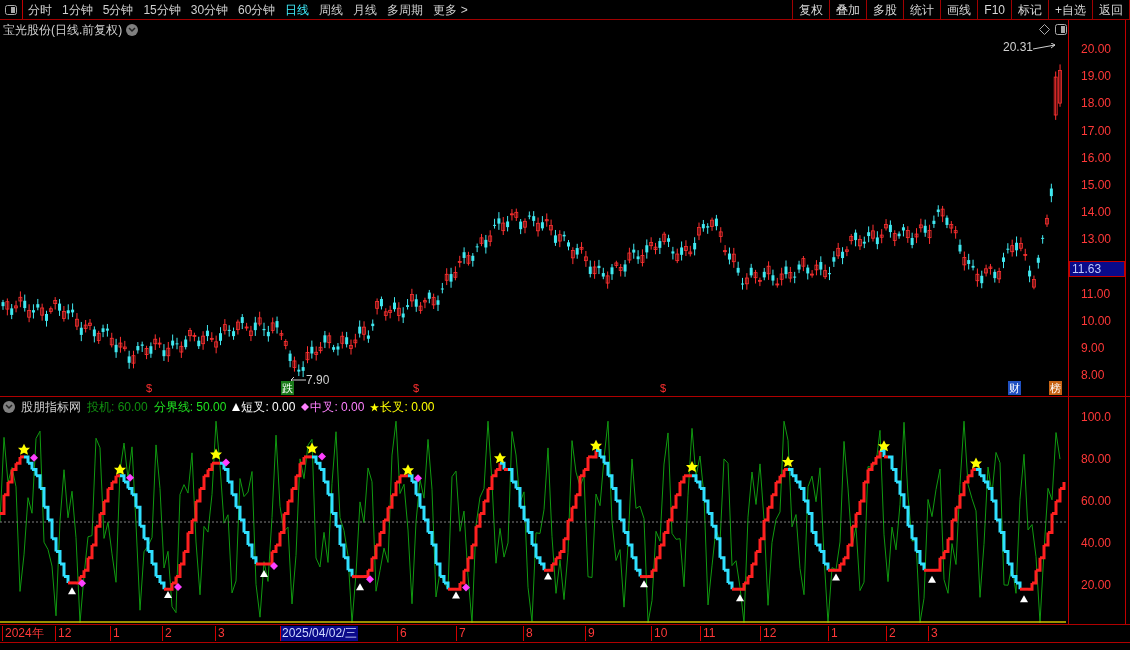 Image resolution: width=1130 pixels, height=650 pixels. What do you see at coordinates (1096, 49) in the screenshot?
I see `price-axis-label: 20.00` at bounding box center [1096, 49].